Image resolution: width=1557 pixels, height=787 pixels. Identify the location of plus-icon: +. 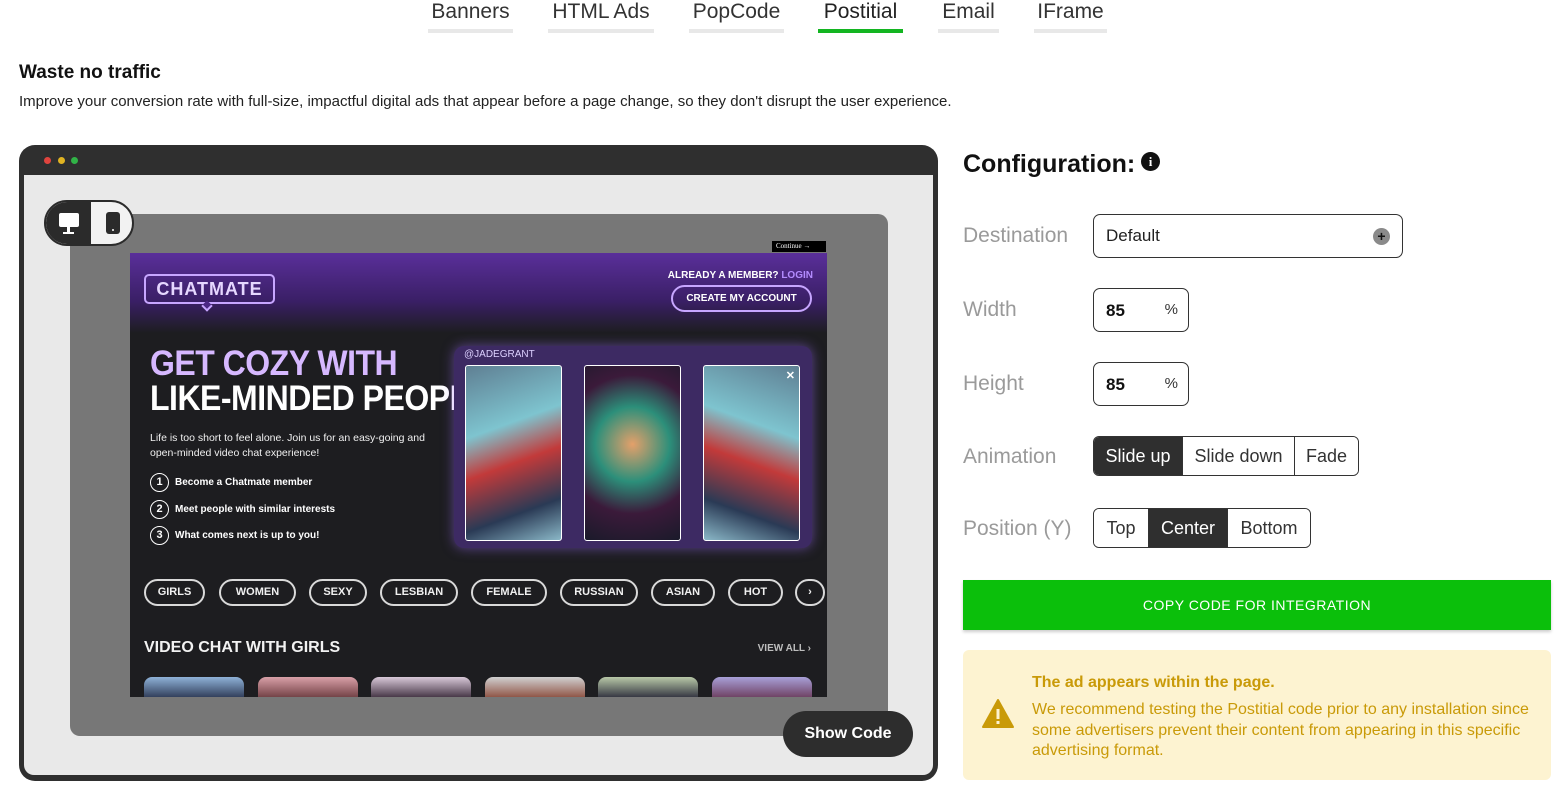
(1381, 236).